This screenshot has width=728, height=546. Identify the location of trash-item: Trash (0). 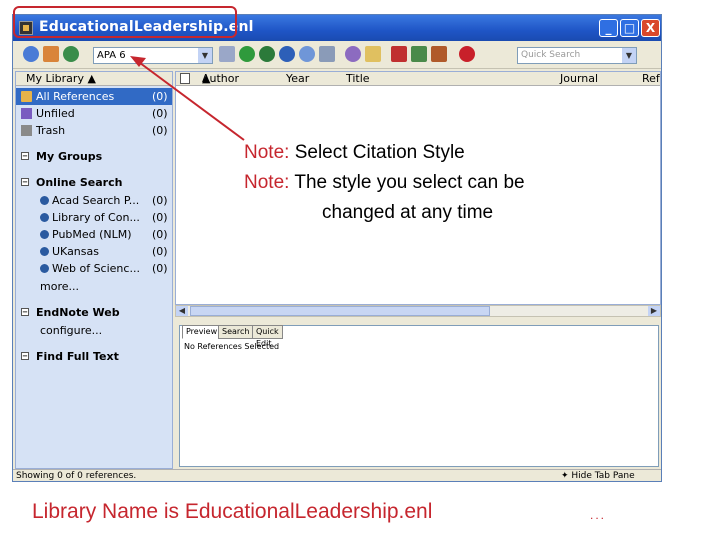
(94, 130).